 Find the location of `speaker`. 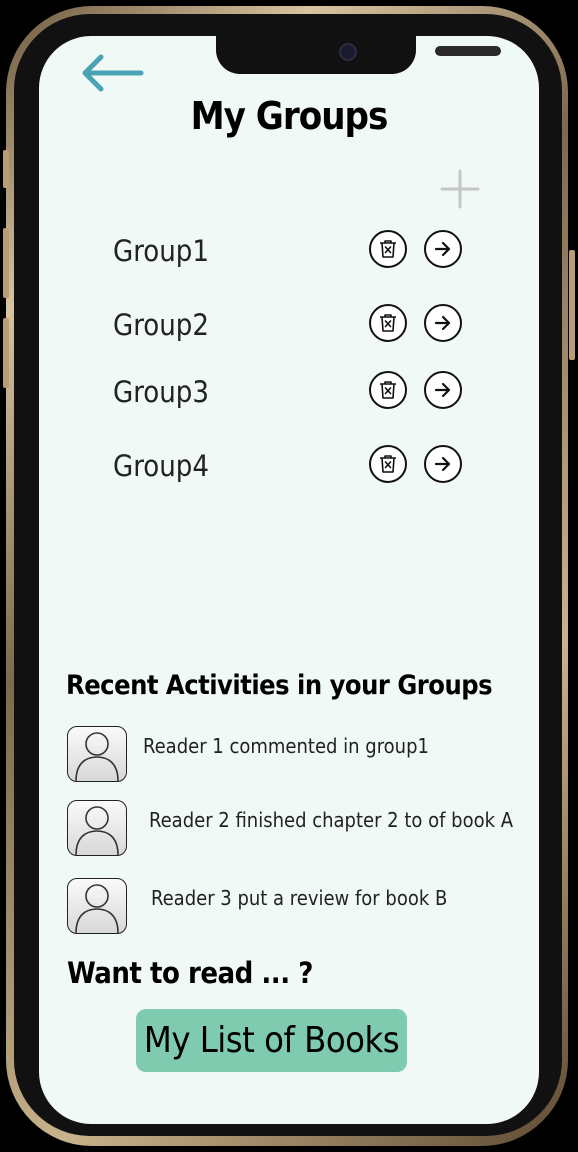

speaker is located at coordinates (468, 51).